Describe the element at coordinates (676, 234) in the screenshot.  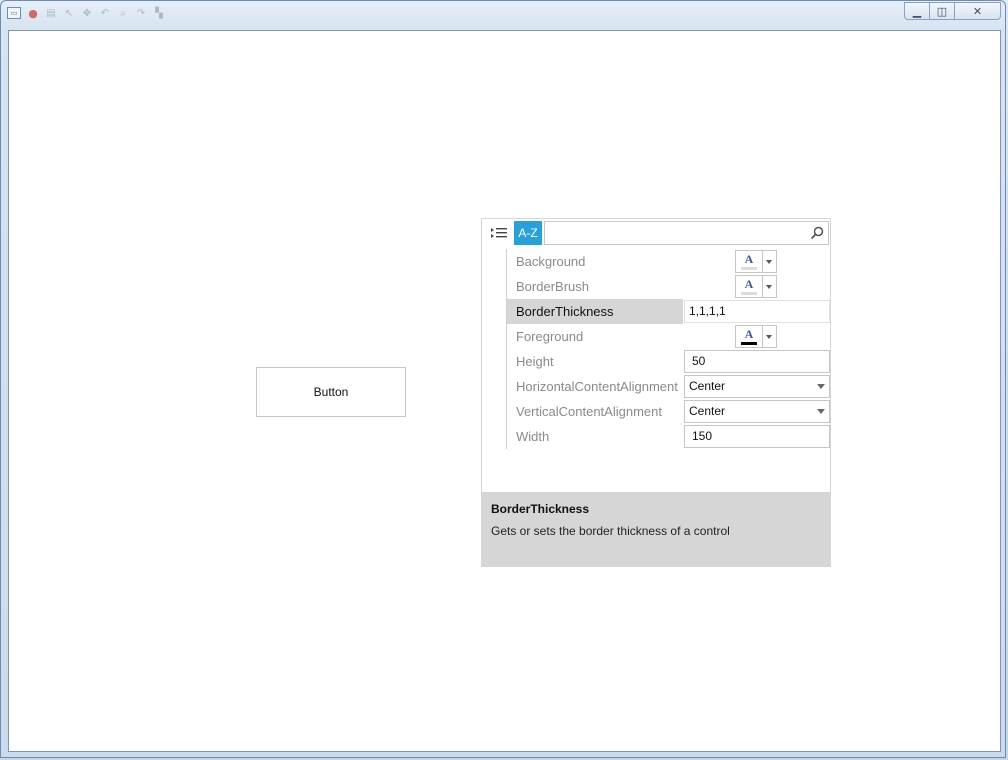
I see `search-input` at that location.